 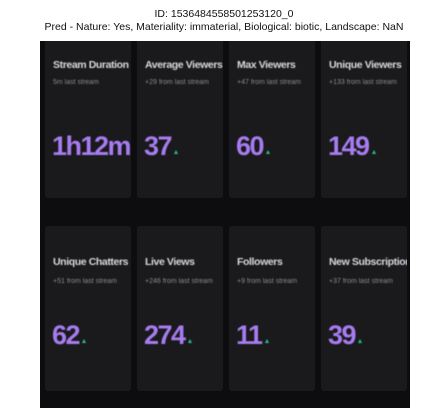 I want to click on stat-value: 62, so click(x=66, y=335).